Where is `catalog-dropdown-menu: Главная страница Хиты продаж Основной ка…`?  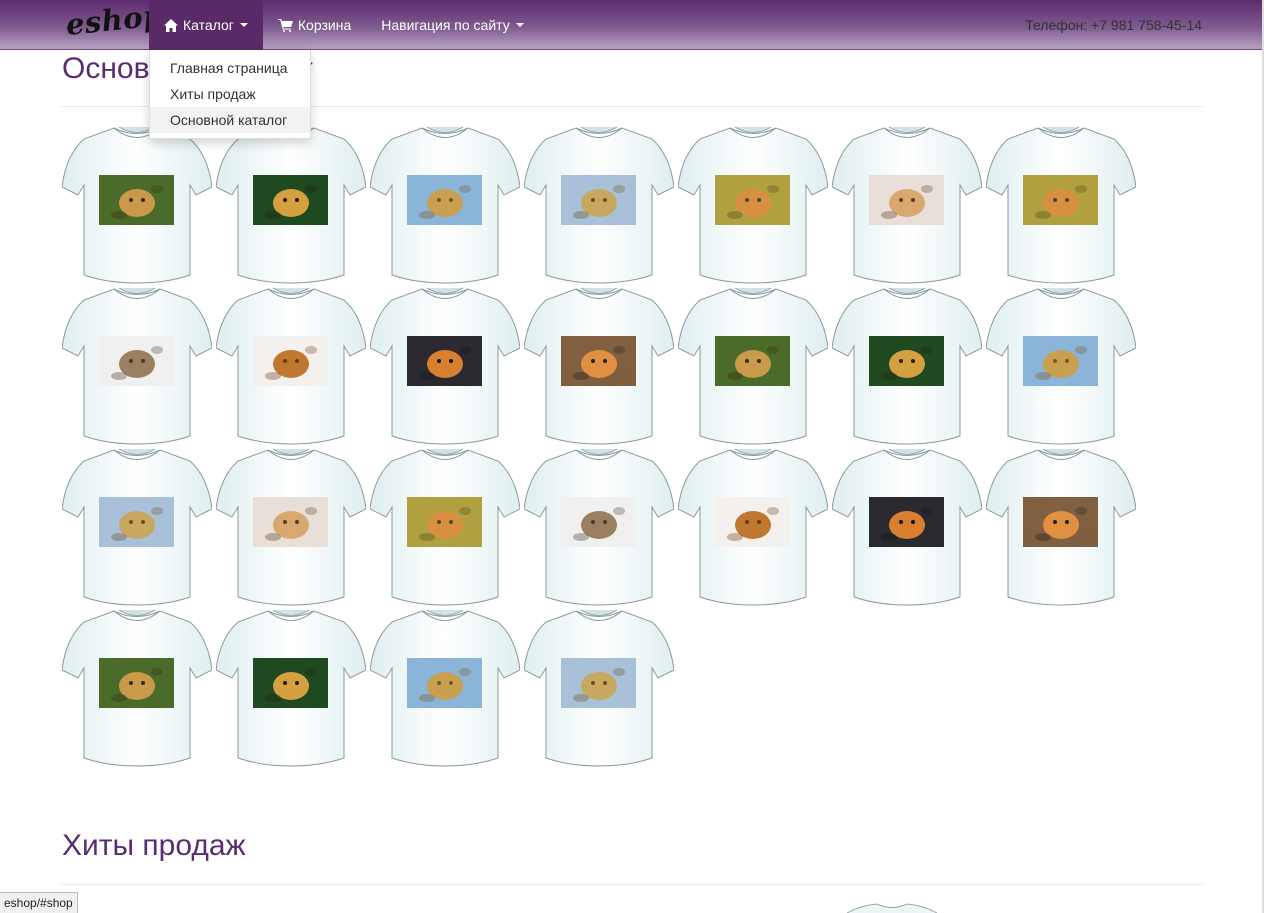
catalog-dropdown-menu: Главная страница Хиты продаж Основной ка… is located at coordinates (230, 94).